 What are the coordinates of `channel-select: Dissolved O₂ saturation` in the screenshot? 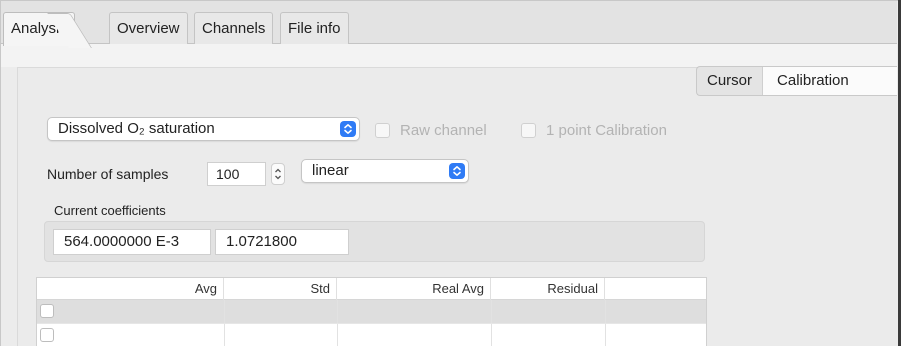 It's located at (203, 129).